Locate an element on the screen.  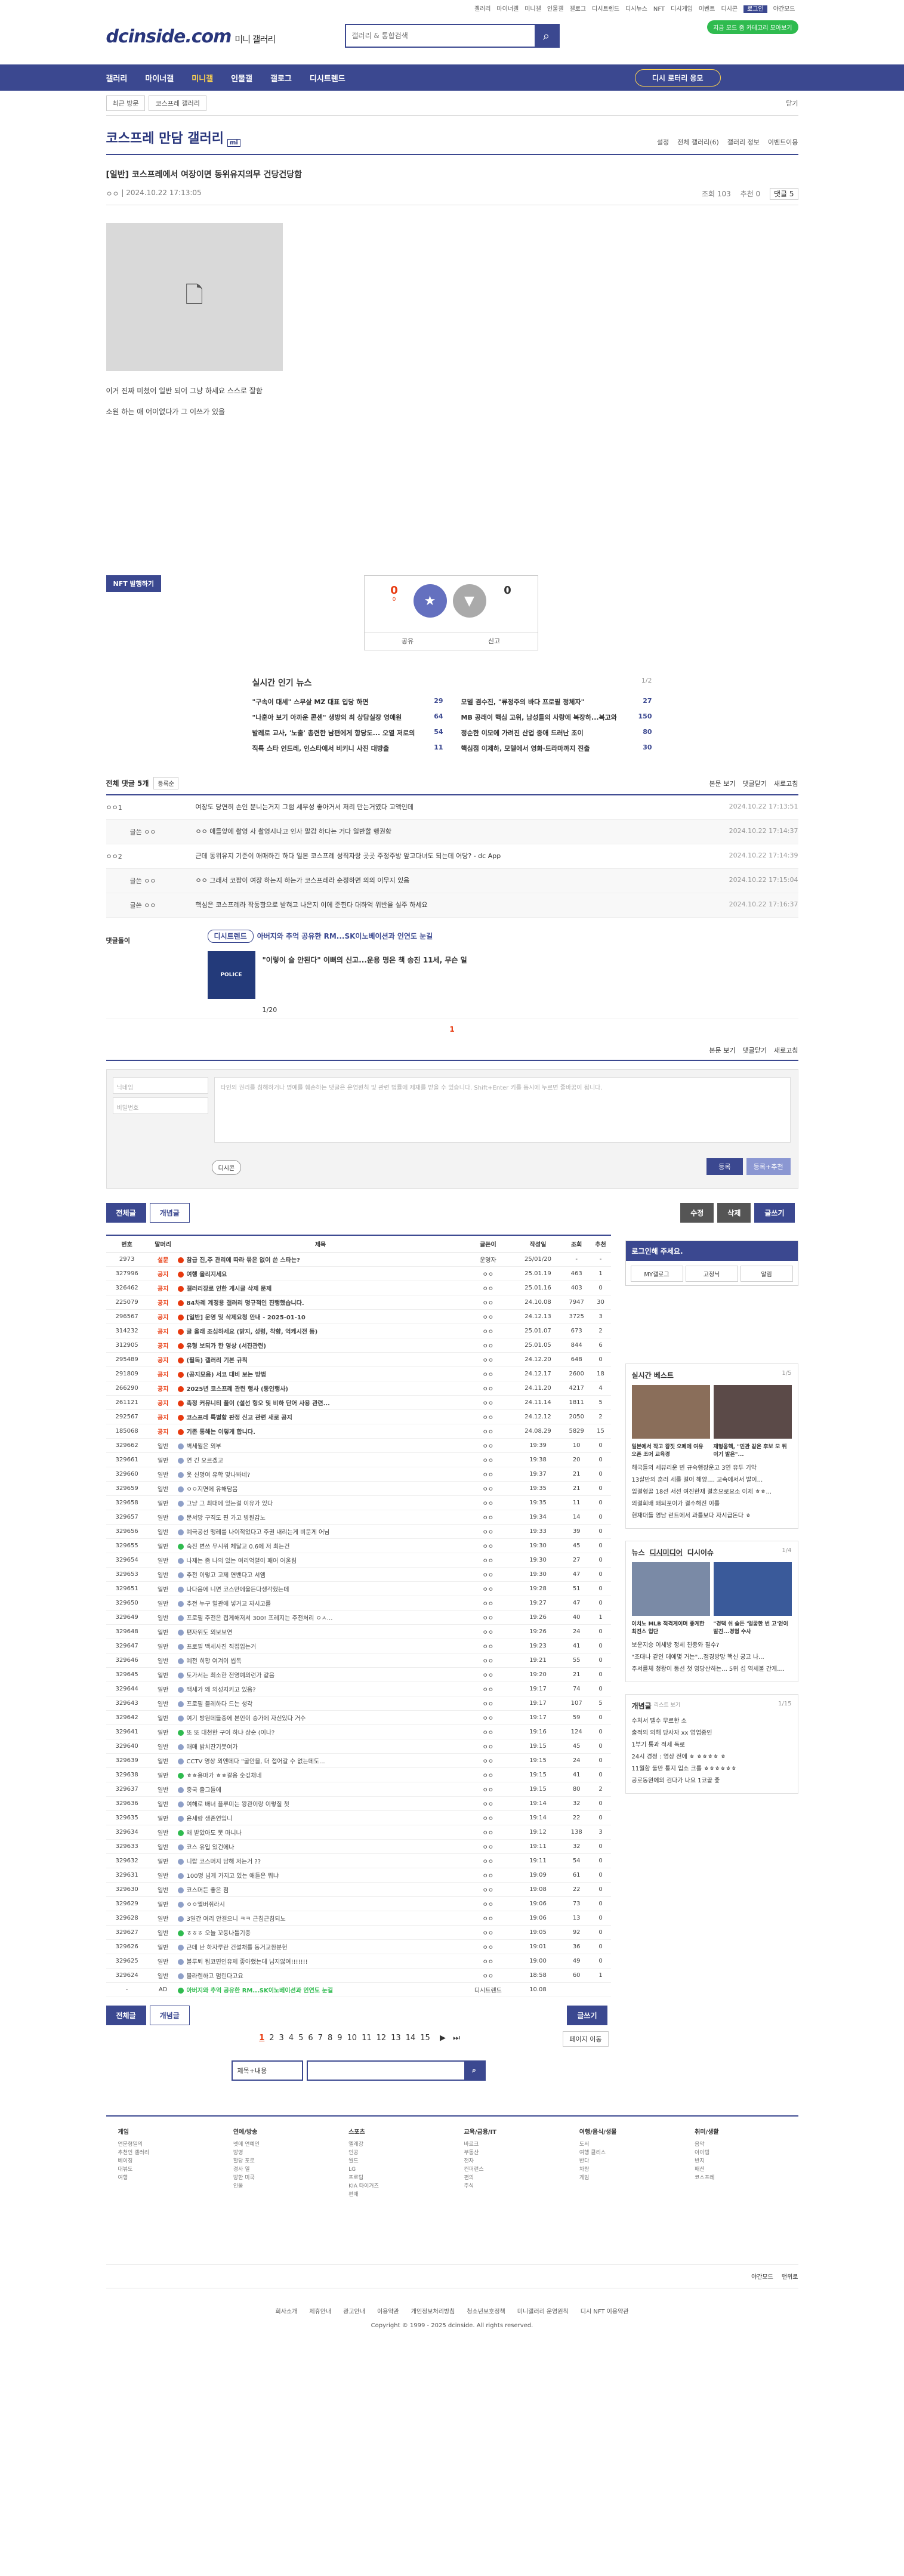
post-title: 기존 통해는 이렇게 합니다. is located at coordinates (221, 1432).